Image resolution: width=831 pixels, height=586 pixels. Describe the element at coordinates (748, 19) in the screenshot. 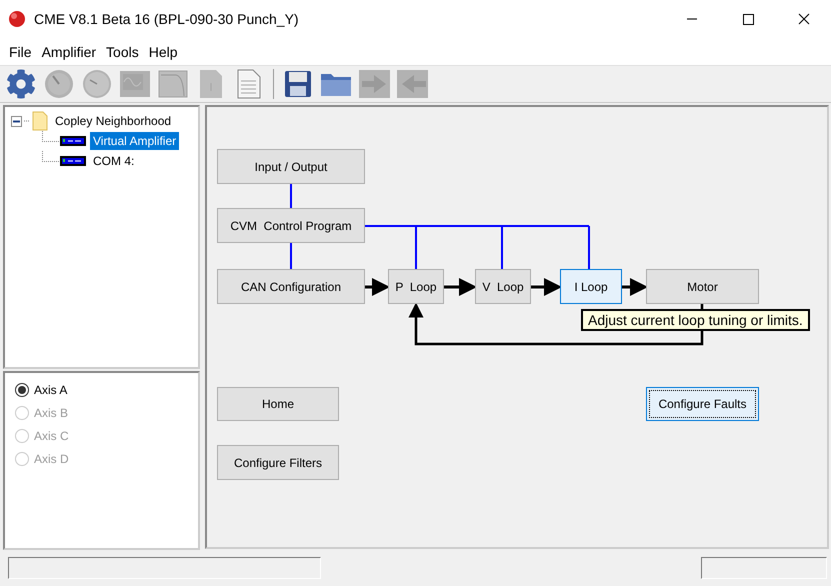

I see `maximize-icon` at that location.